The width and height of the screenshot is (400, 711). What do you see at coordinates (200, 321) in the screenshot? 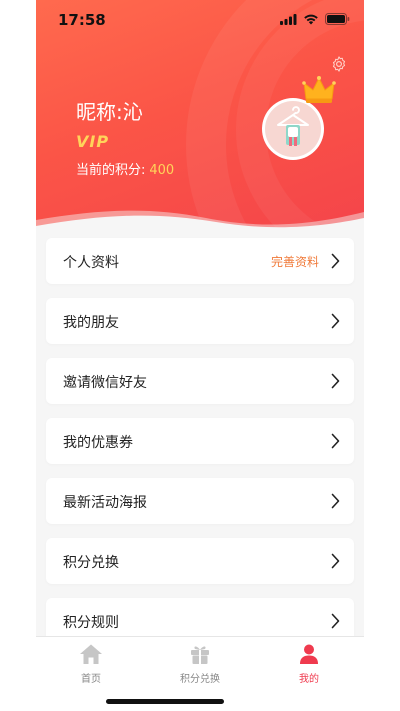
I see `menu-item-friends: 我的朋友` at bounding box center [200, 321].